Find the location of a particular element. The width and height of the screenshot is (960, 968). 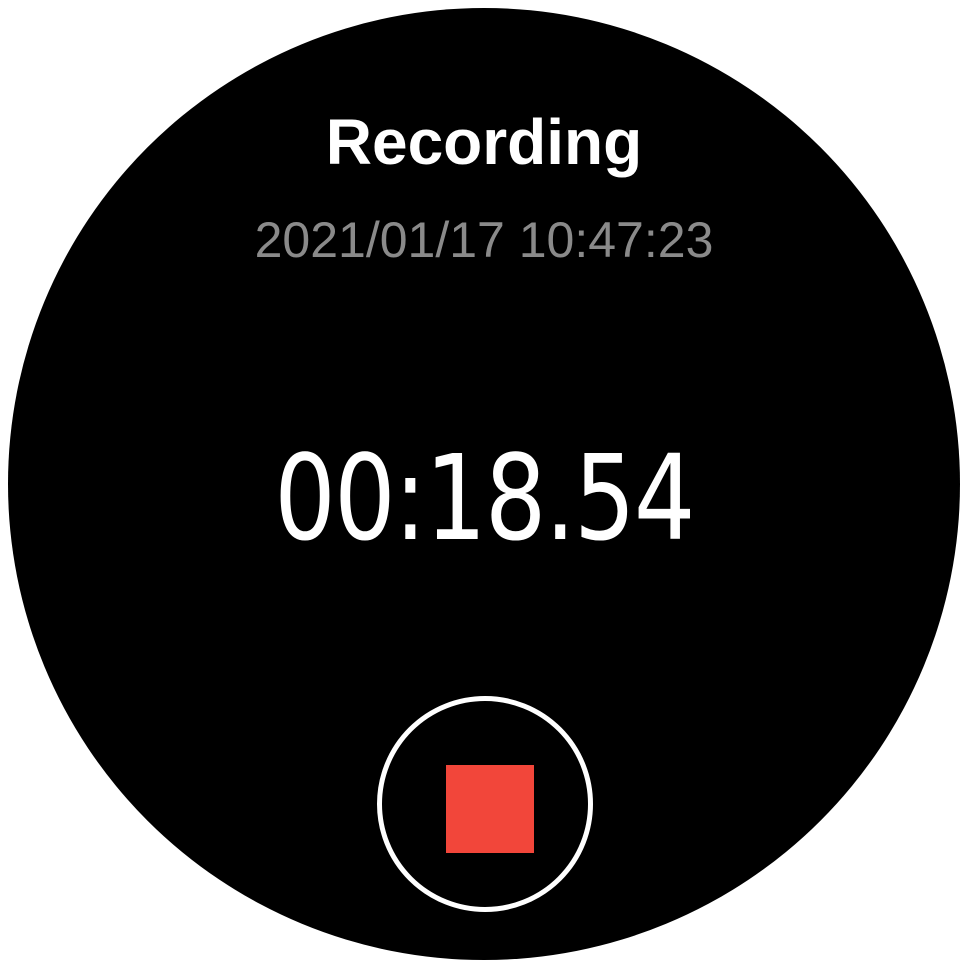

stop-square is located at coordinates (490, 809).